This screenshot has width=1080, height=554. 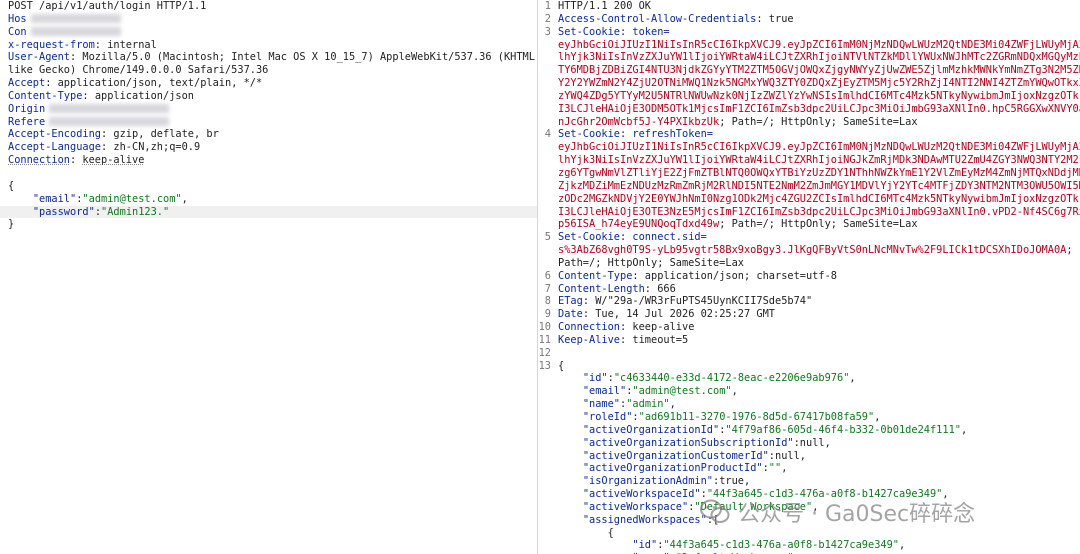 What do you see at coordinates (268, 45) in the screenshot?
I see `header-line: x-request-from: internal` at bounding box center [268, 45].